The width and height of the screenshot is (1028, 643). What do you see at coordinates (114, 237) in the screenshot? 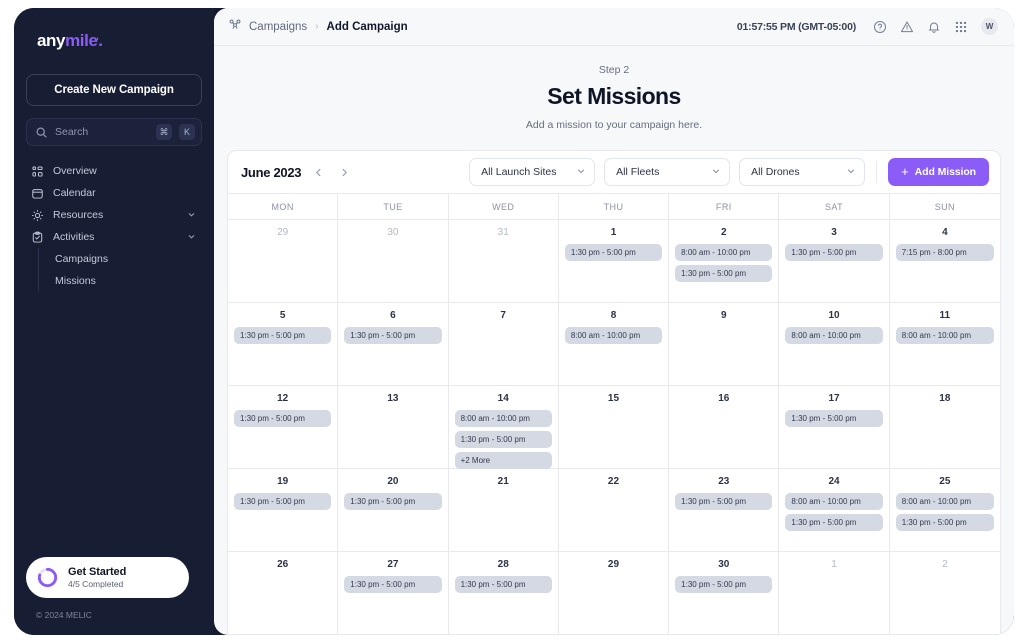
I see `sidebar-item-activities: Activities` at bounding box center [114, 237].